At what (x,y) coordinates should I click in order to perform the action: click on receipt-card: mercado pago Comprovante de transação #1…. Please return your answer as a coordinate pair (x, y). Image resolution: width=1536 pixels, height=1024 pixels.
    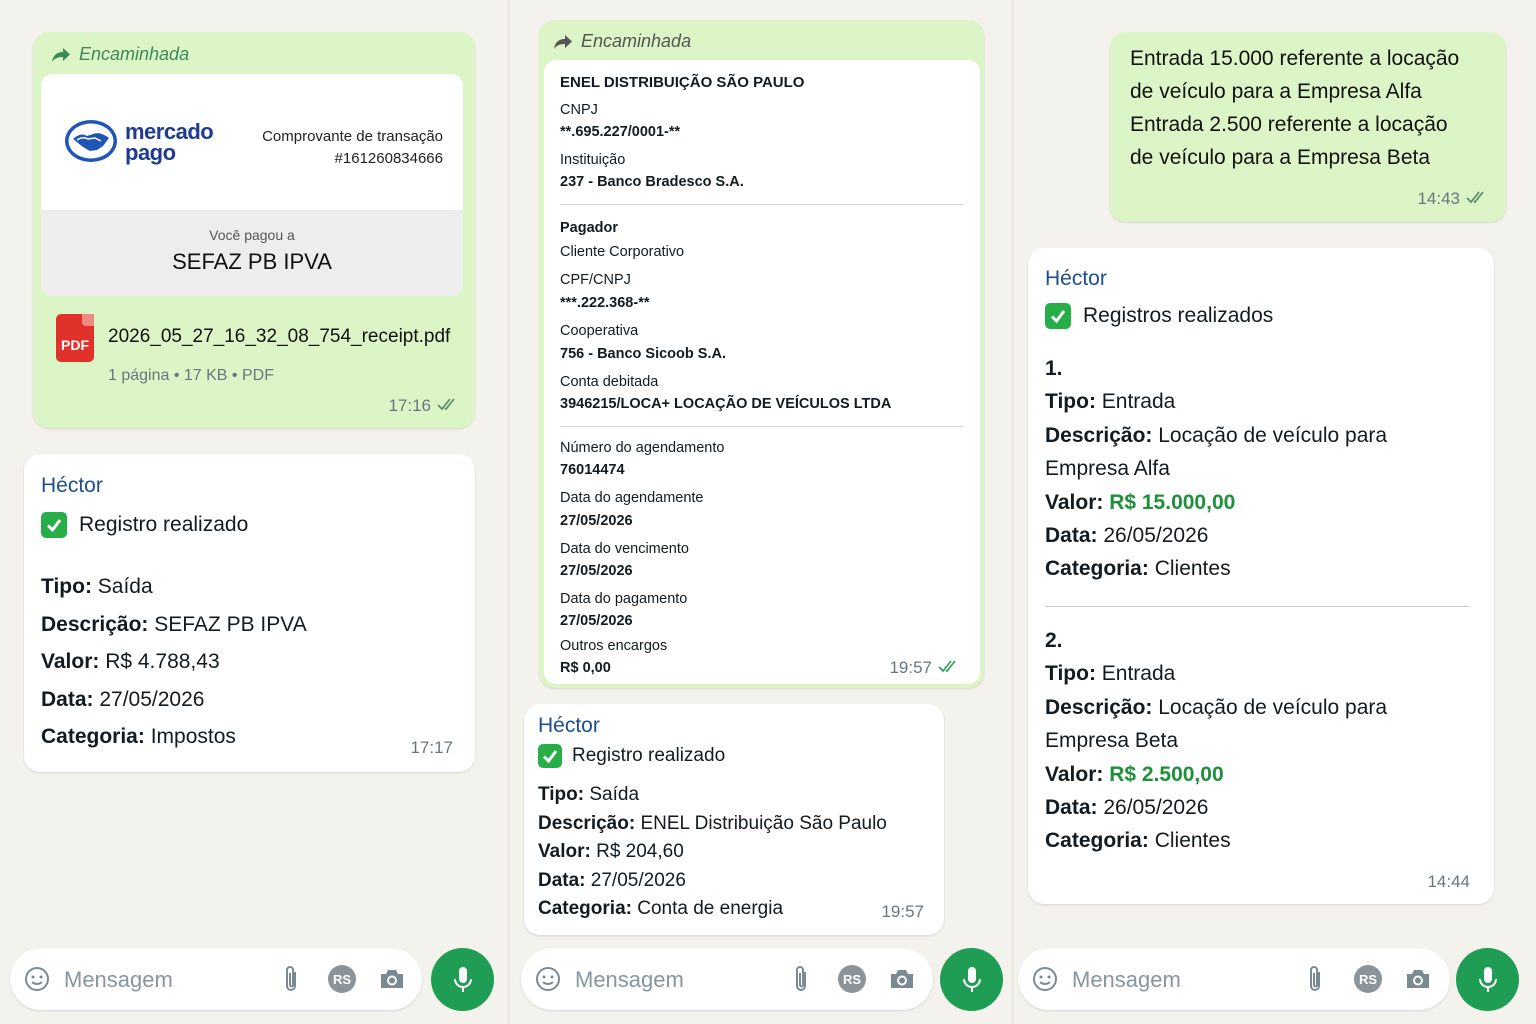
    Looking at the image, I should click on (252, 185).